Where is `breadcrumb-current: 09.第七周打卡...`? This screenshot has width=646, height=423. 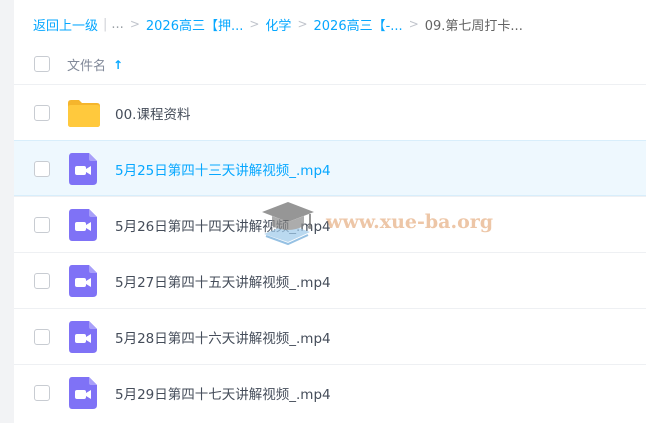
breadcrumb-current: 09.第七周打卡... is located at coordinates (473, 26).